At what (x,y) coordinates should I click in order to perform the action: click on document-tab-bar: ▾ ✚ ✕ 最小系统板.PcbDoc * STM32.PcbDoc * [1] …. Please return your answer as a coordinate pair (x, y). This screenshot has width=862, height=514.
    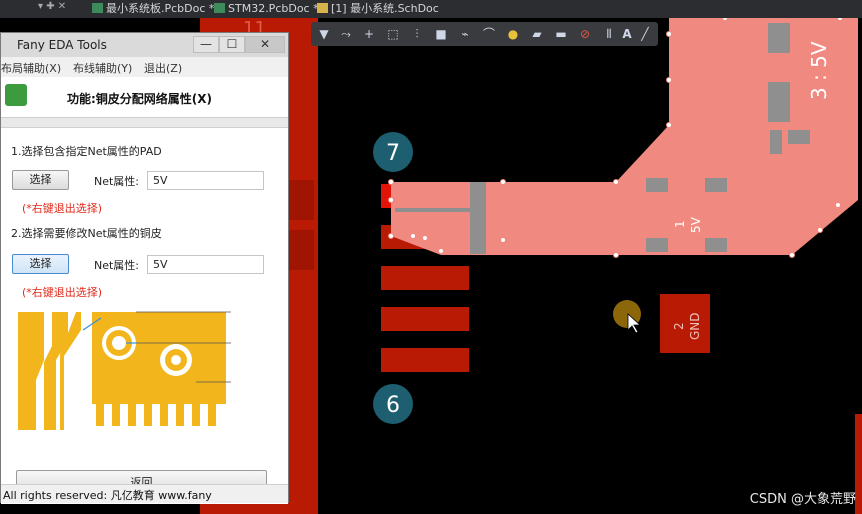
    Looking at the image, I should click on (431, 9).